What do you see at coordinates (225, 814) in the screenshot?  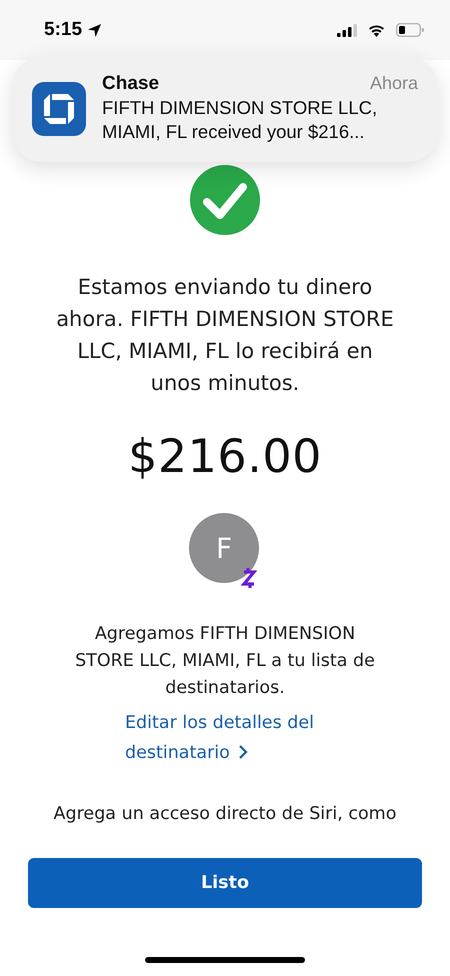 I see `siri-shortcut-text: Agrega un acceso directo de Siri, como` at bounding box center [225, 814].